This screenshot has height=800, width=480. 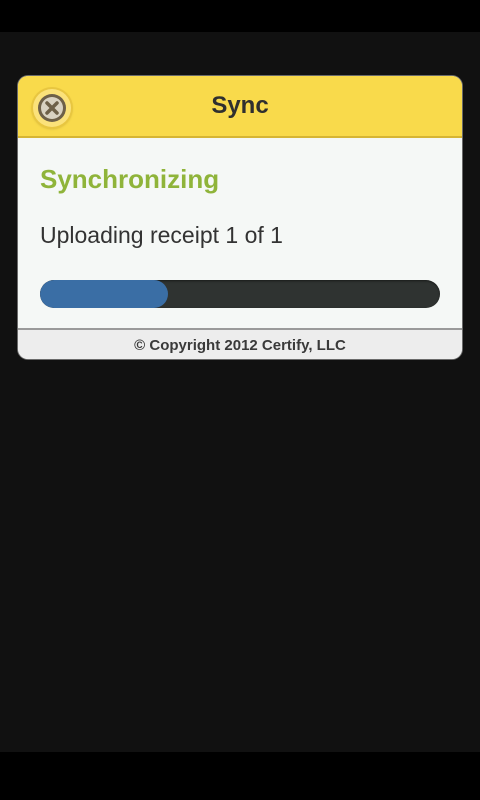 I want to click on status-message: Uploading receipt 1 of 1, so click(x=161, y=235).